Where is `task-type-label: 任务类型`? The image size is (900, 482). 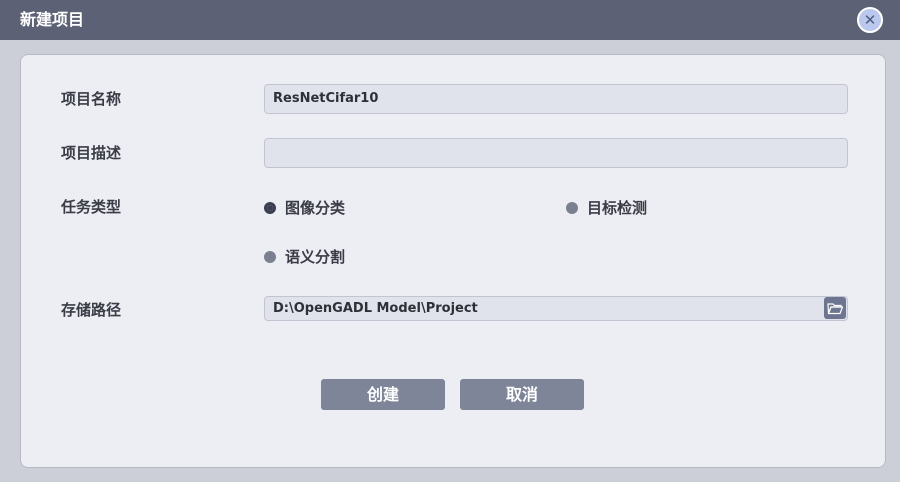 task-type-label: 任务类型 is located at coordinates (91, 207).